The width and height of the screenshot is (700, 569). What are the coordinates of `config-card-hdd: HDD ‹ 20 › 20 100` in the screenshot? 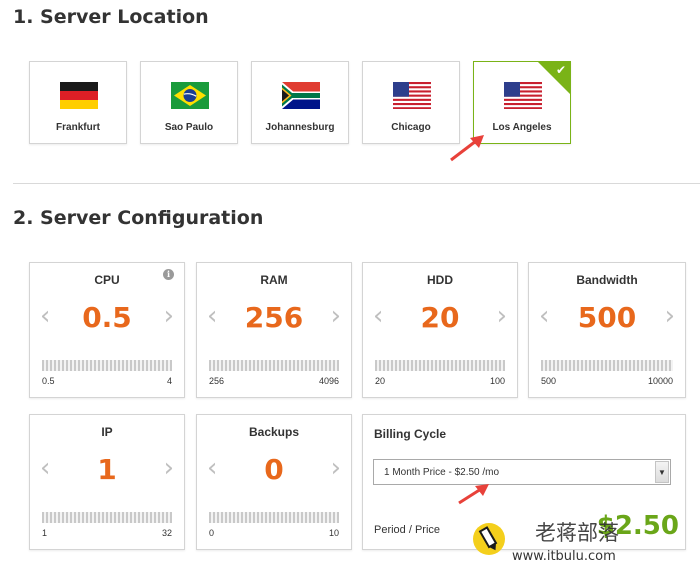 It's located at (440, 330).